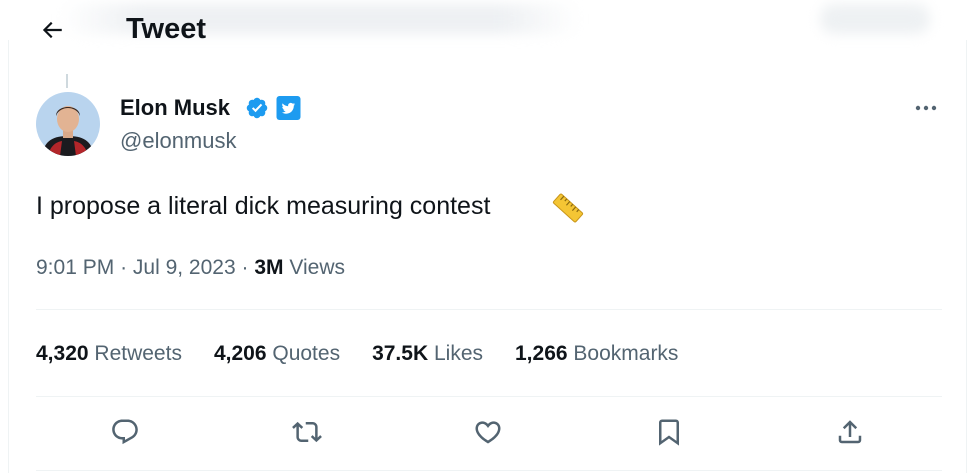 The image size is (980, 473). I want to click on avatar-image, so click(68, 124).